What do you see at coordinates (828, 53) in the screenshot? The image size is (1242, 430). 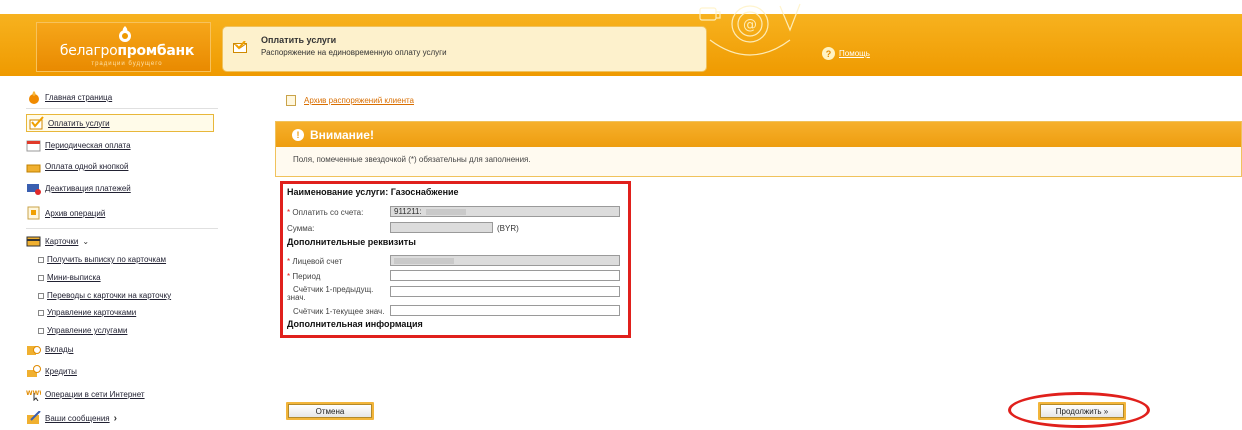 I see `help-icon: ?` at bounding box center [828, 53].